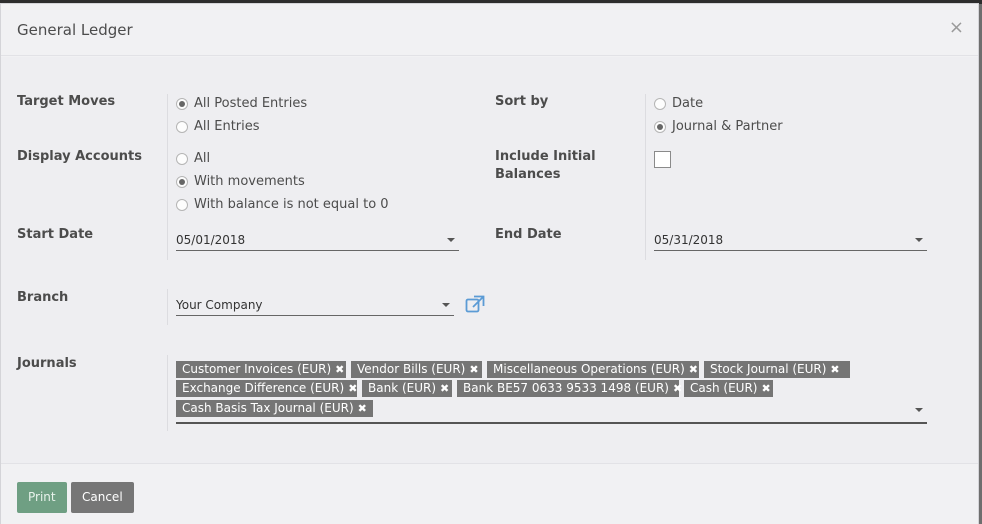 The width and height of the screenshot is (982, 524). What do you see at coordinates (411, 369) in the screenshot?
I see `journal-tag-label: Vendor Bills (EUR)` at bounding box center [411, 369].